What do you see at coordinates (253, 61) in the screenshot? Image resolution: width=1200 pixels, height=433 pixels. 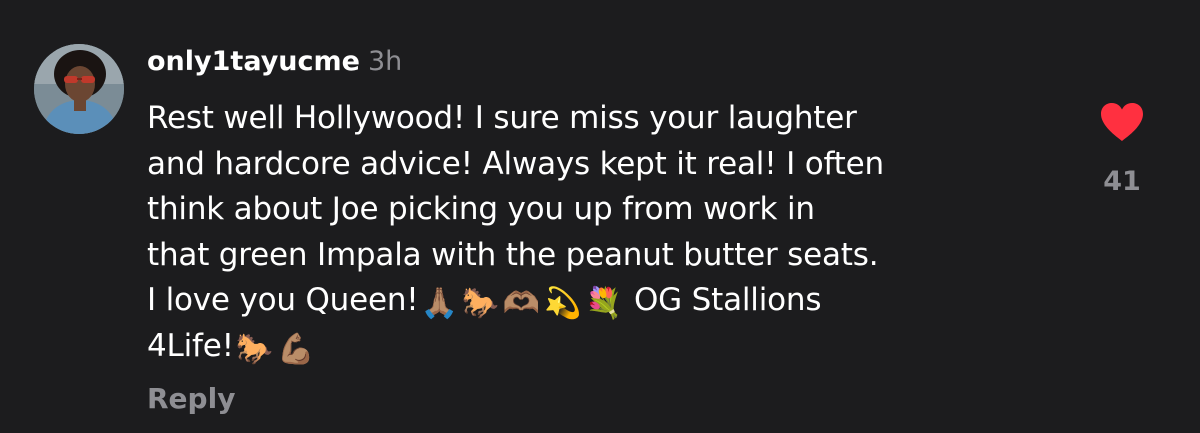 I see `username: only1tayucme` at bounding box center [253, 61].